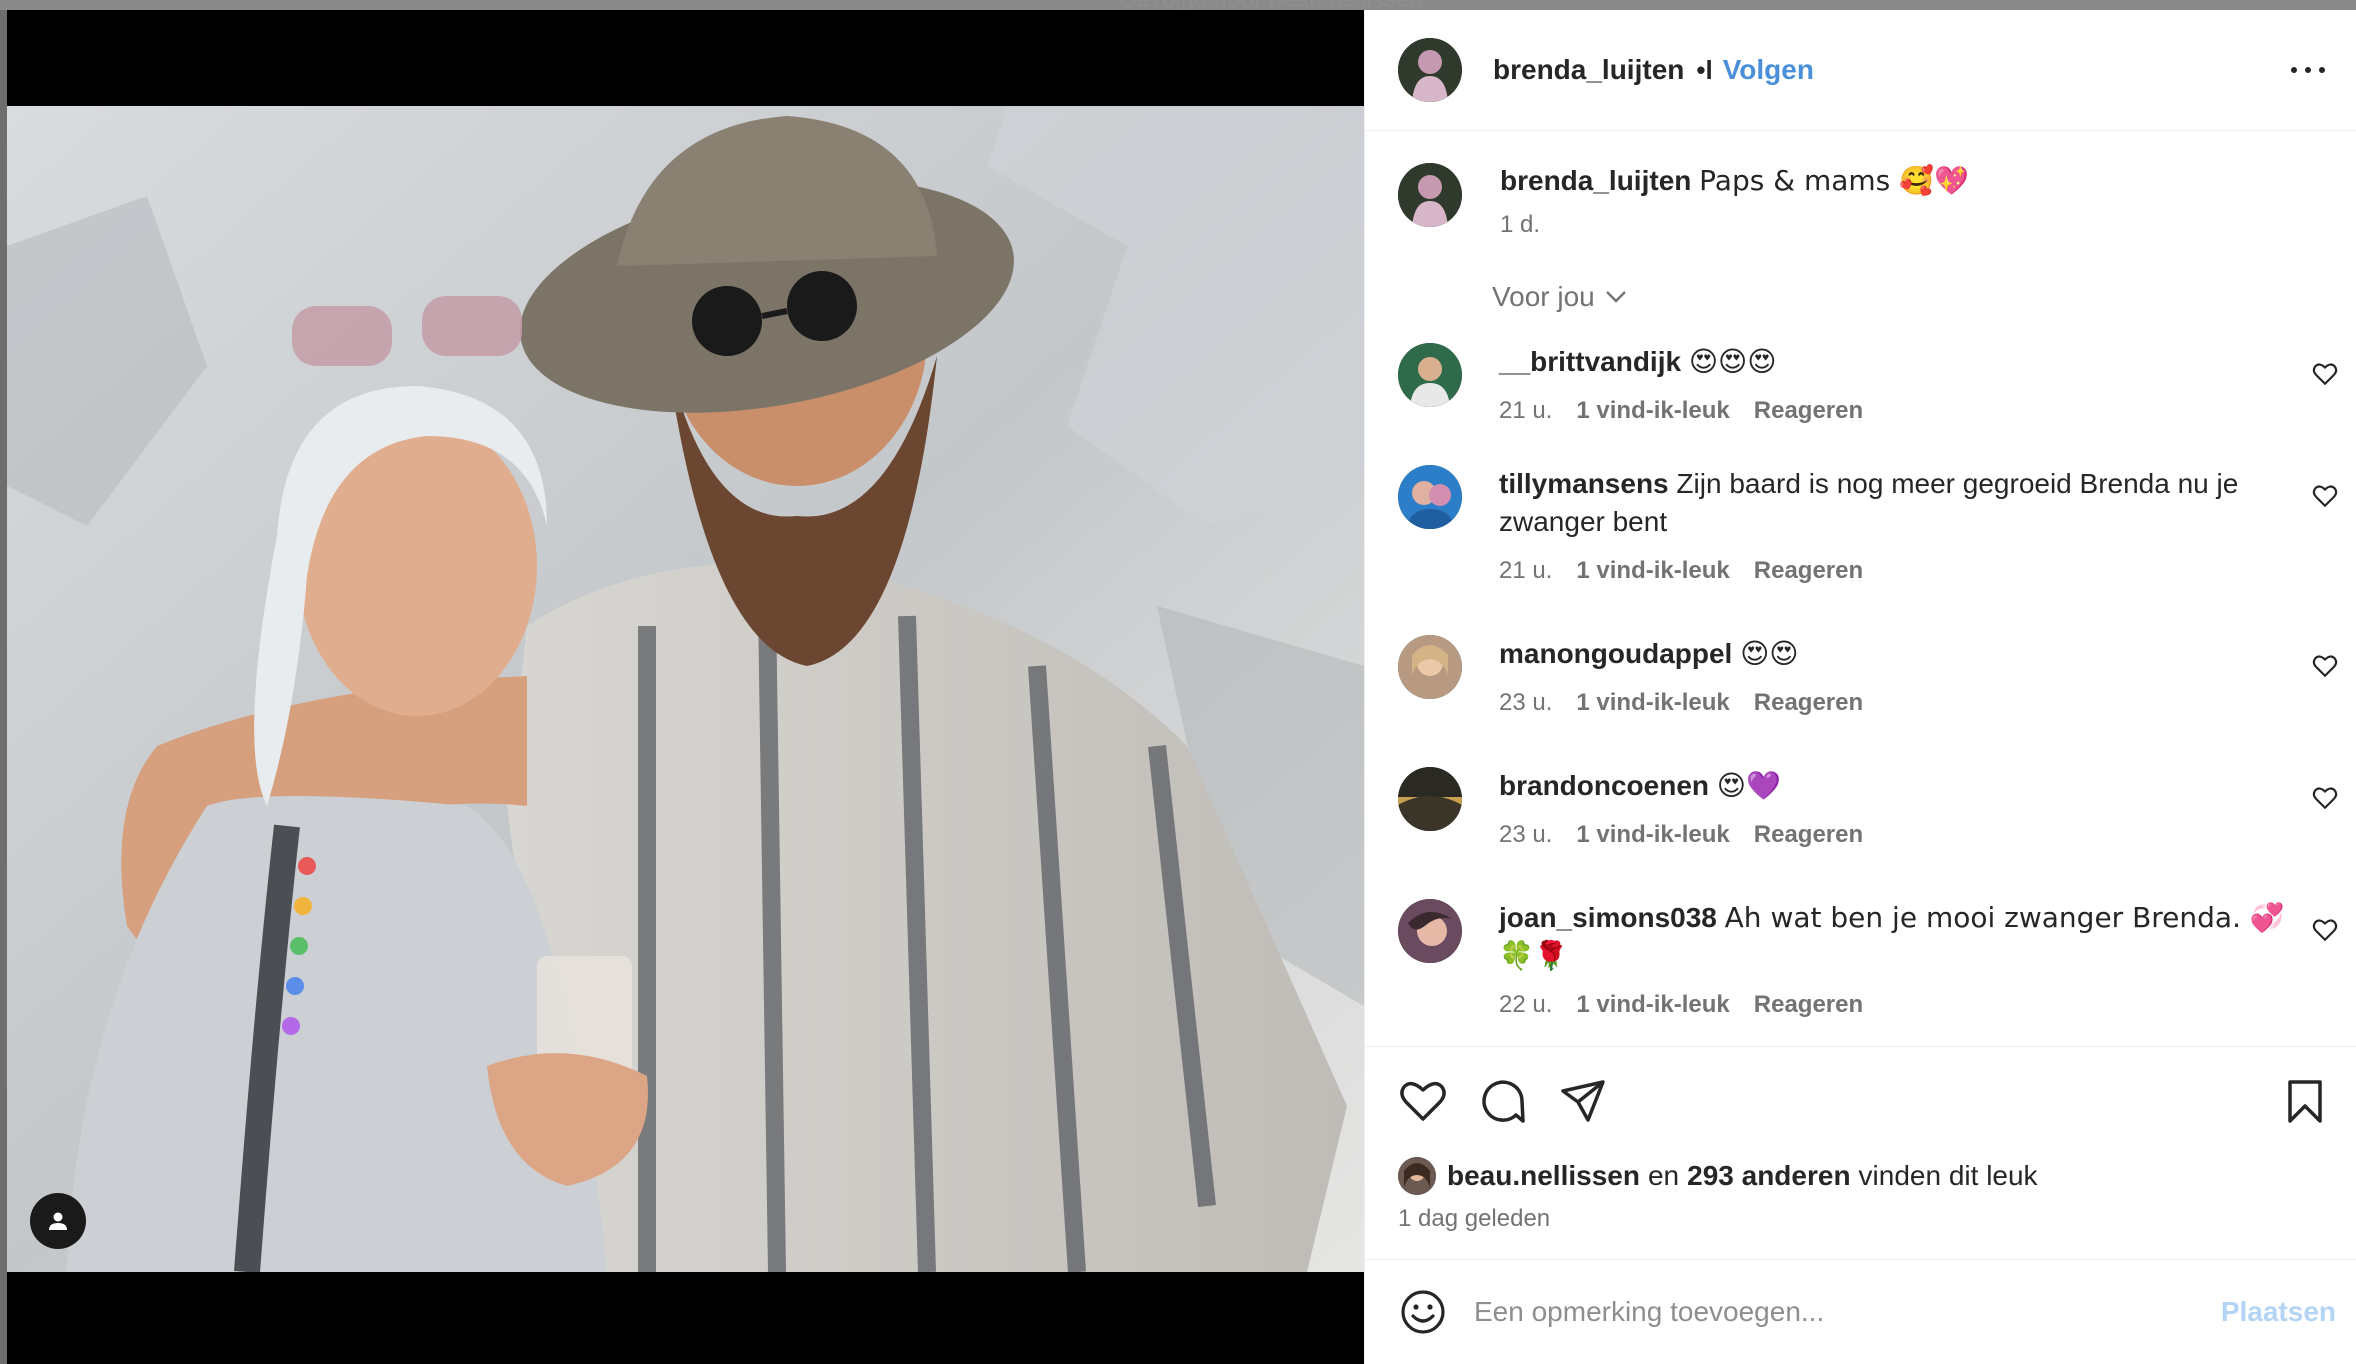 This screenshot has height=1364, width=2356. What do you see at coordinates (1543, 296) in the screenshot?
I see `comments-filter-label: Voor jou` at bounding box center [1543, 296].